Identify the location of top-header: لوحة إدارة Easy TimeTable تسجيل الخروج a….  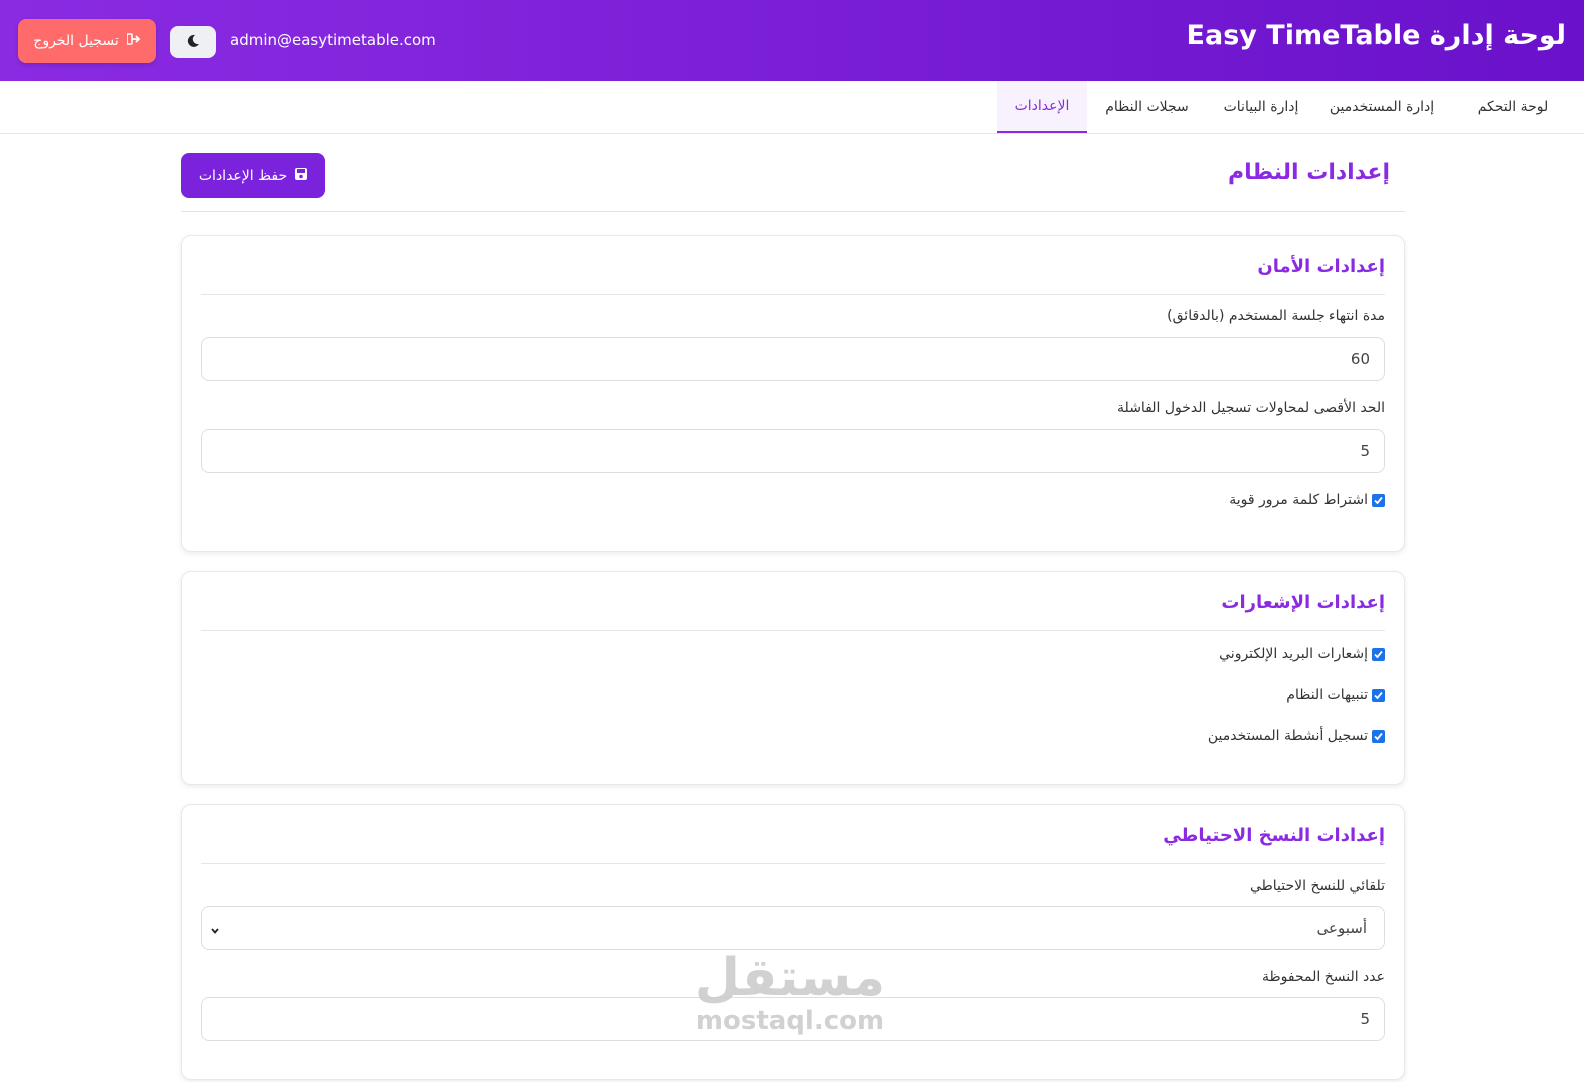
(792, 40).